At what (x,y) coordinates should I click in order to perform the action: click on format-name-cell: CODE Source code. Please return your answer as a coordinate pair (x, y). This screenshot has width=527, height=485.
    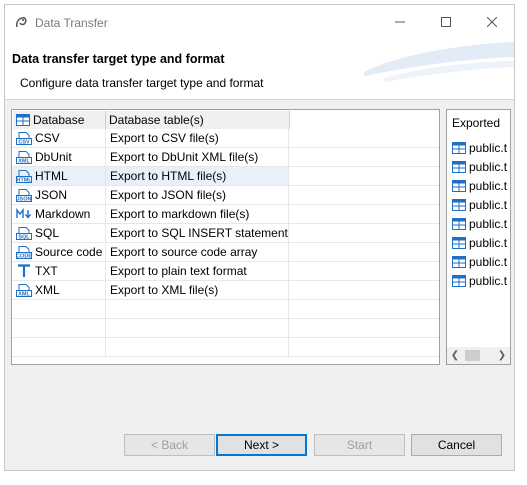
    Looking at the image, I should click on (59, 252).